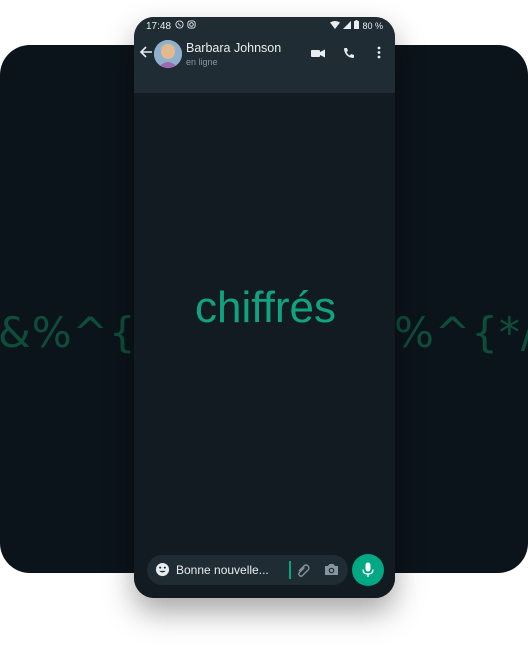 The image size is (528, 647). Describe the element at coordinates (191, 25) in the screenshot. I see `instagram-icon` at that location.